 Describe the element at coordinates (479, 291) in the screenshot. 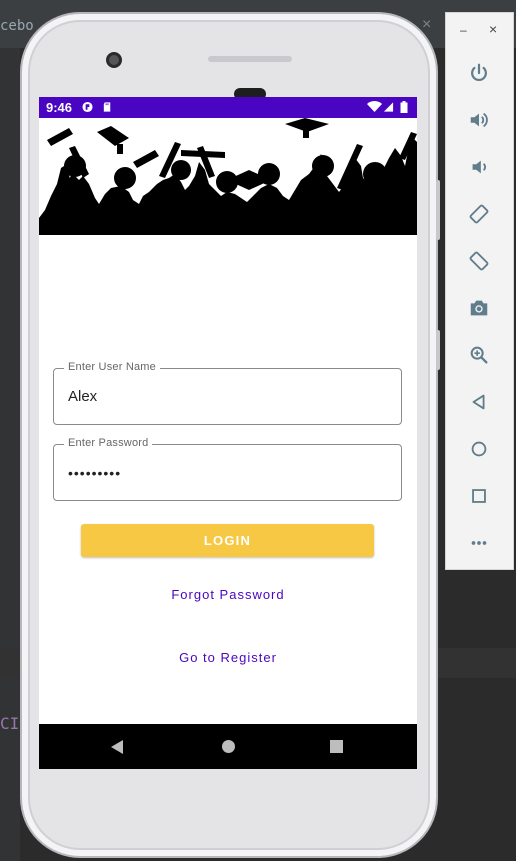

I see `emulator-toolbar: – ×` at that location.